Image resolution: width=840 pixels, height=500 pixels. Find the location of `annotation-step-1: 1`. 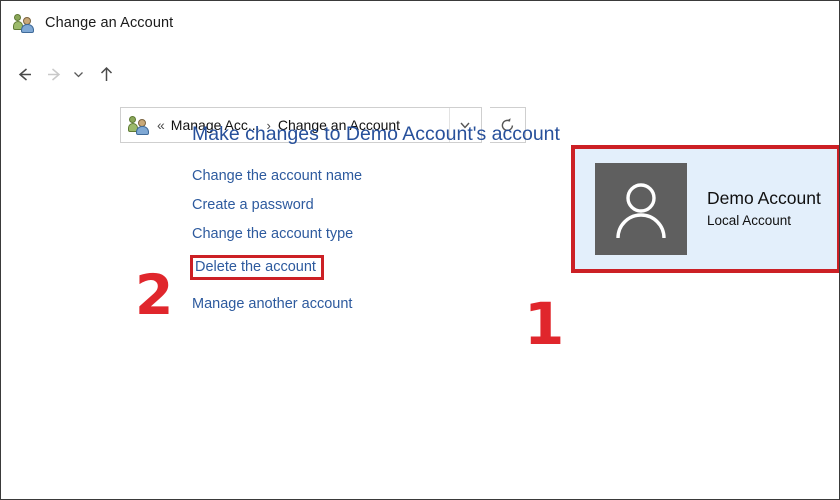

annotation-step-1: 1 is located at coordinates (544, 324).